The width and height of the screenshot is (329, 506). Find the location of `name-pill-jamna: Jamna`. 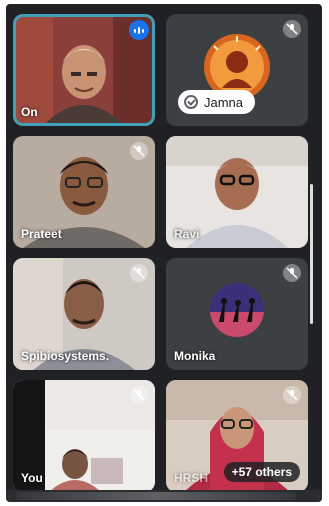

name-pill-jamna: Jamna is located at coordinates (217, 102).